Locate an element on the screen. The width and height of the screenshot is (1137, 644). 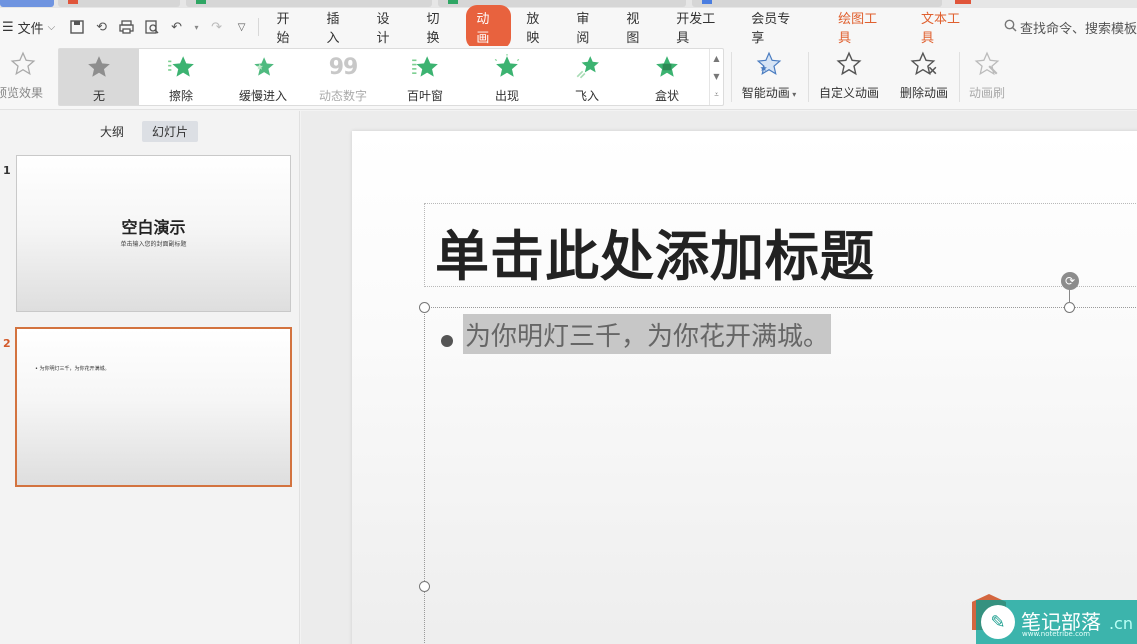
custom-animation-label: 自定义动画 is located at coordinates (848, 93).